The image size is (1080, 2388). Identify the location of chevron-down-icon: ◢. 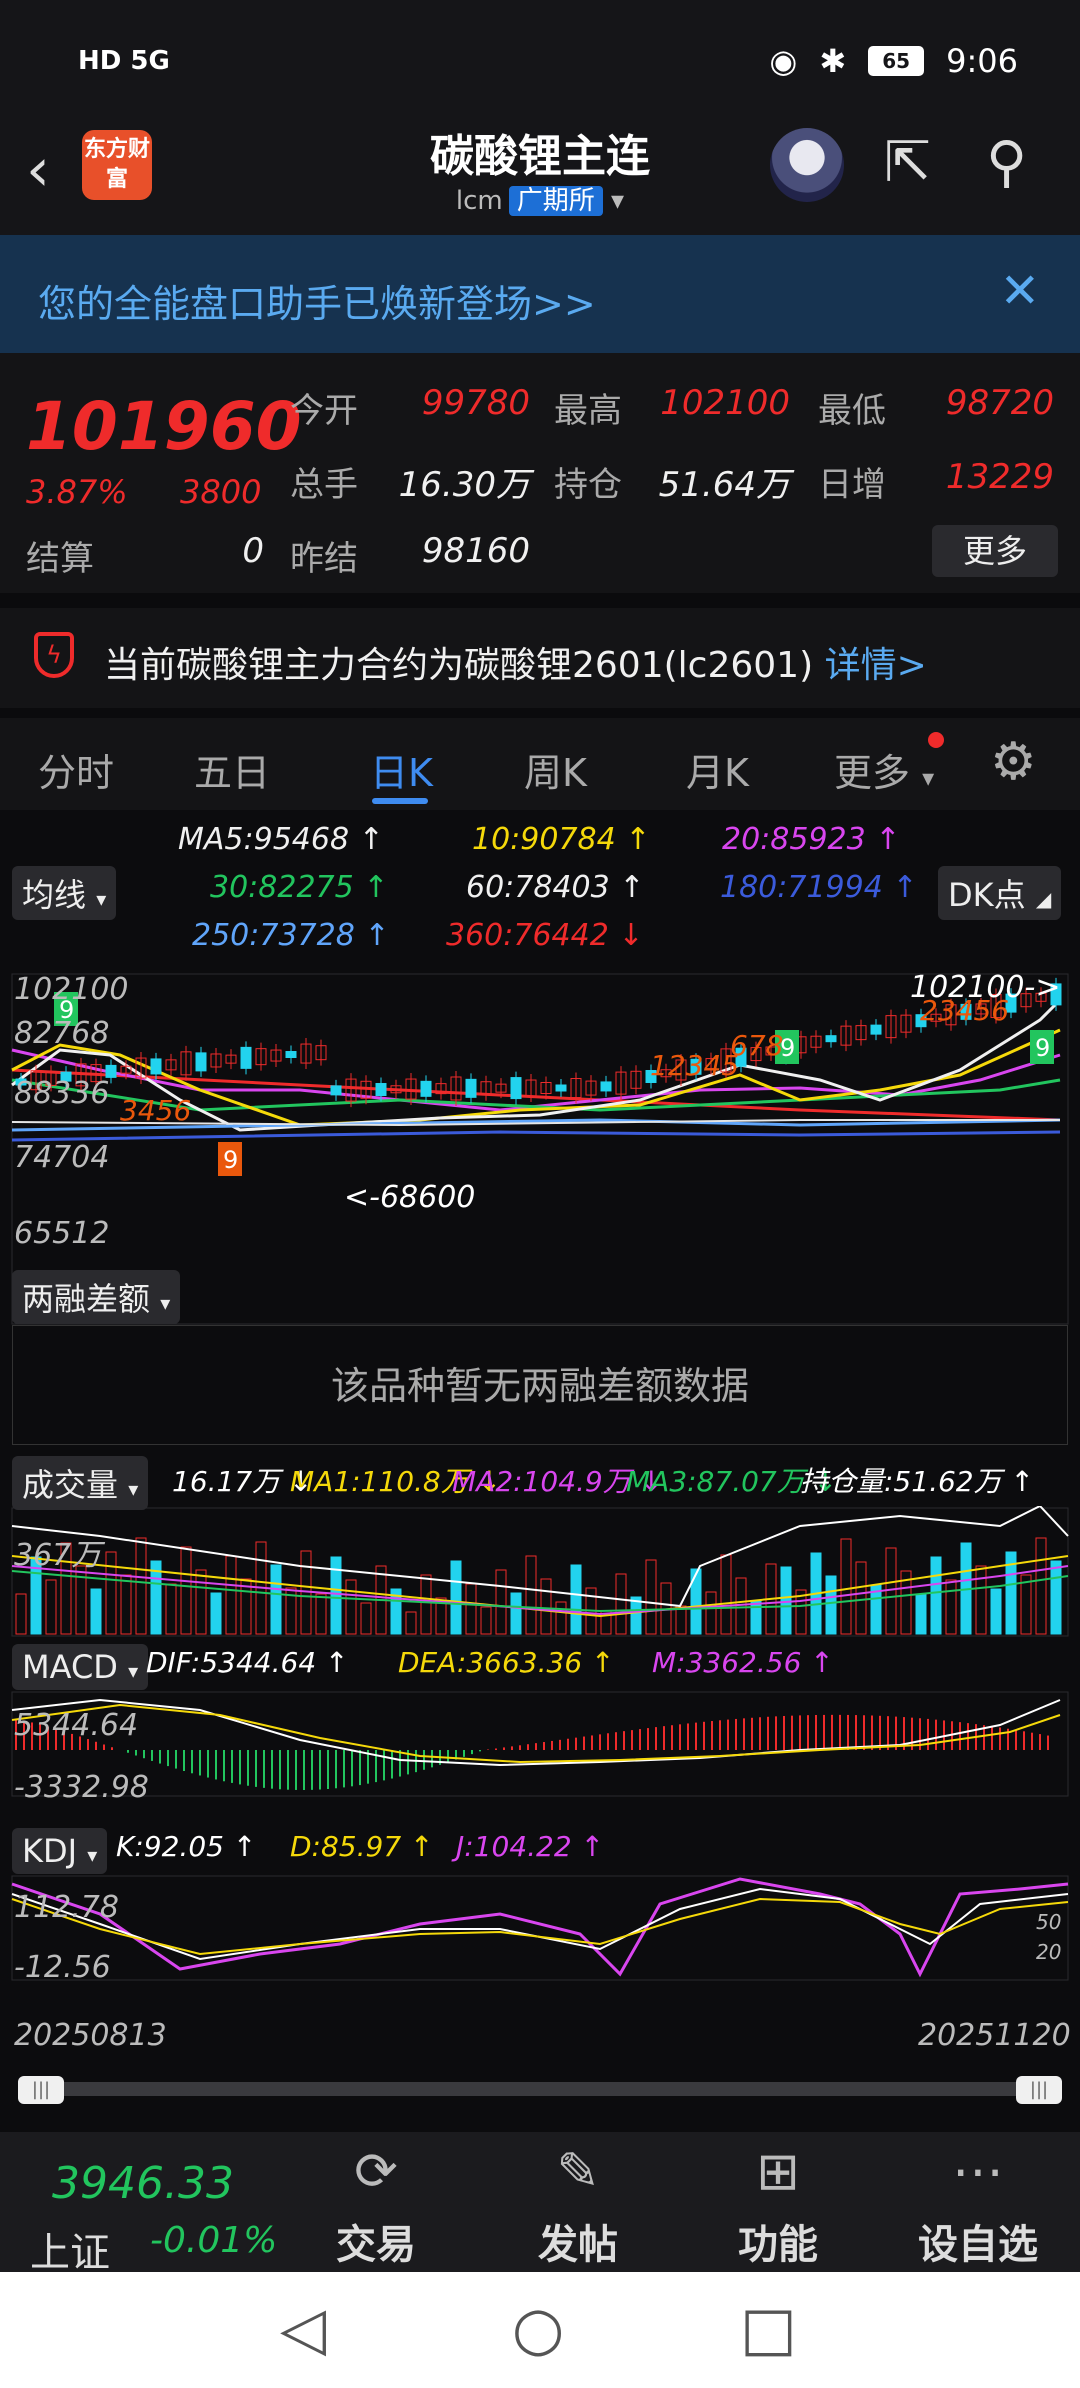
(1043, 899).